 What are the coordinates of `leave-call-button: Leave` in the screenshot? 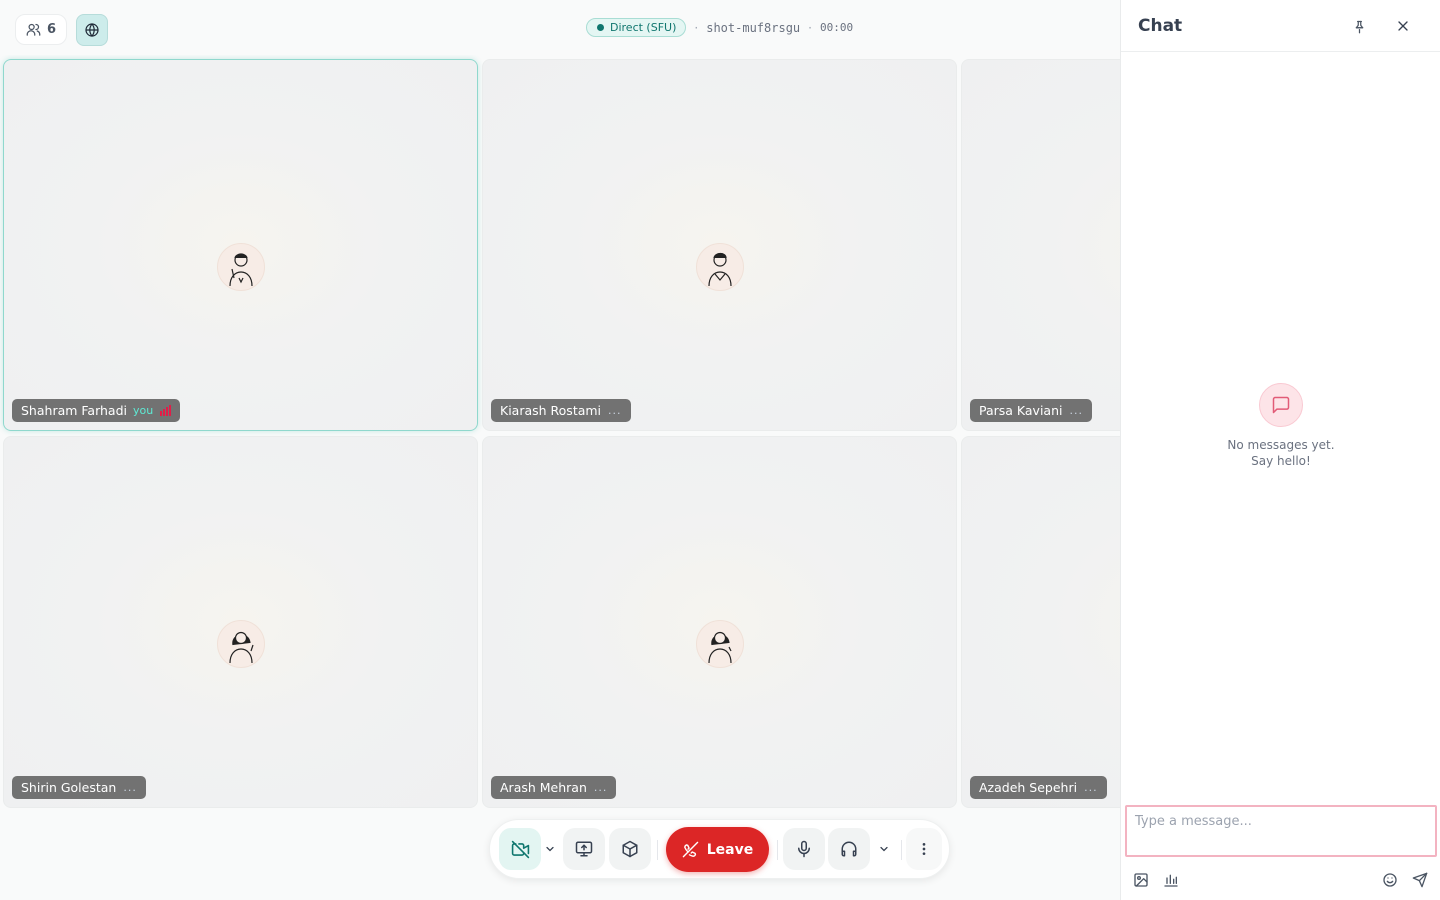 It's located at (717, 849).